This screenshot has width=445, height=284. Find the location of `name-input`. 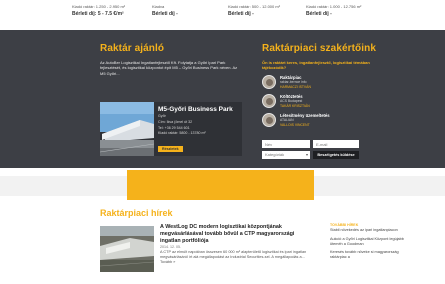

name-input is located at coordinates (286, 144).